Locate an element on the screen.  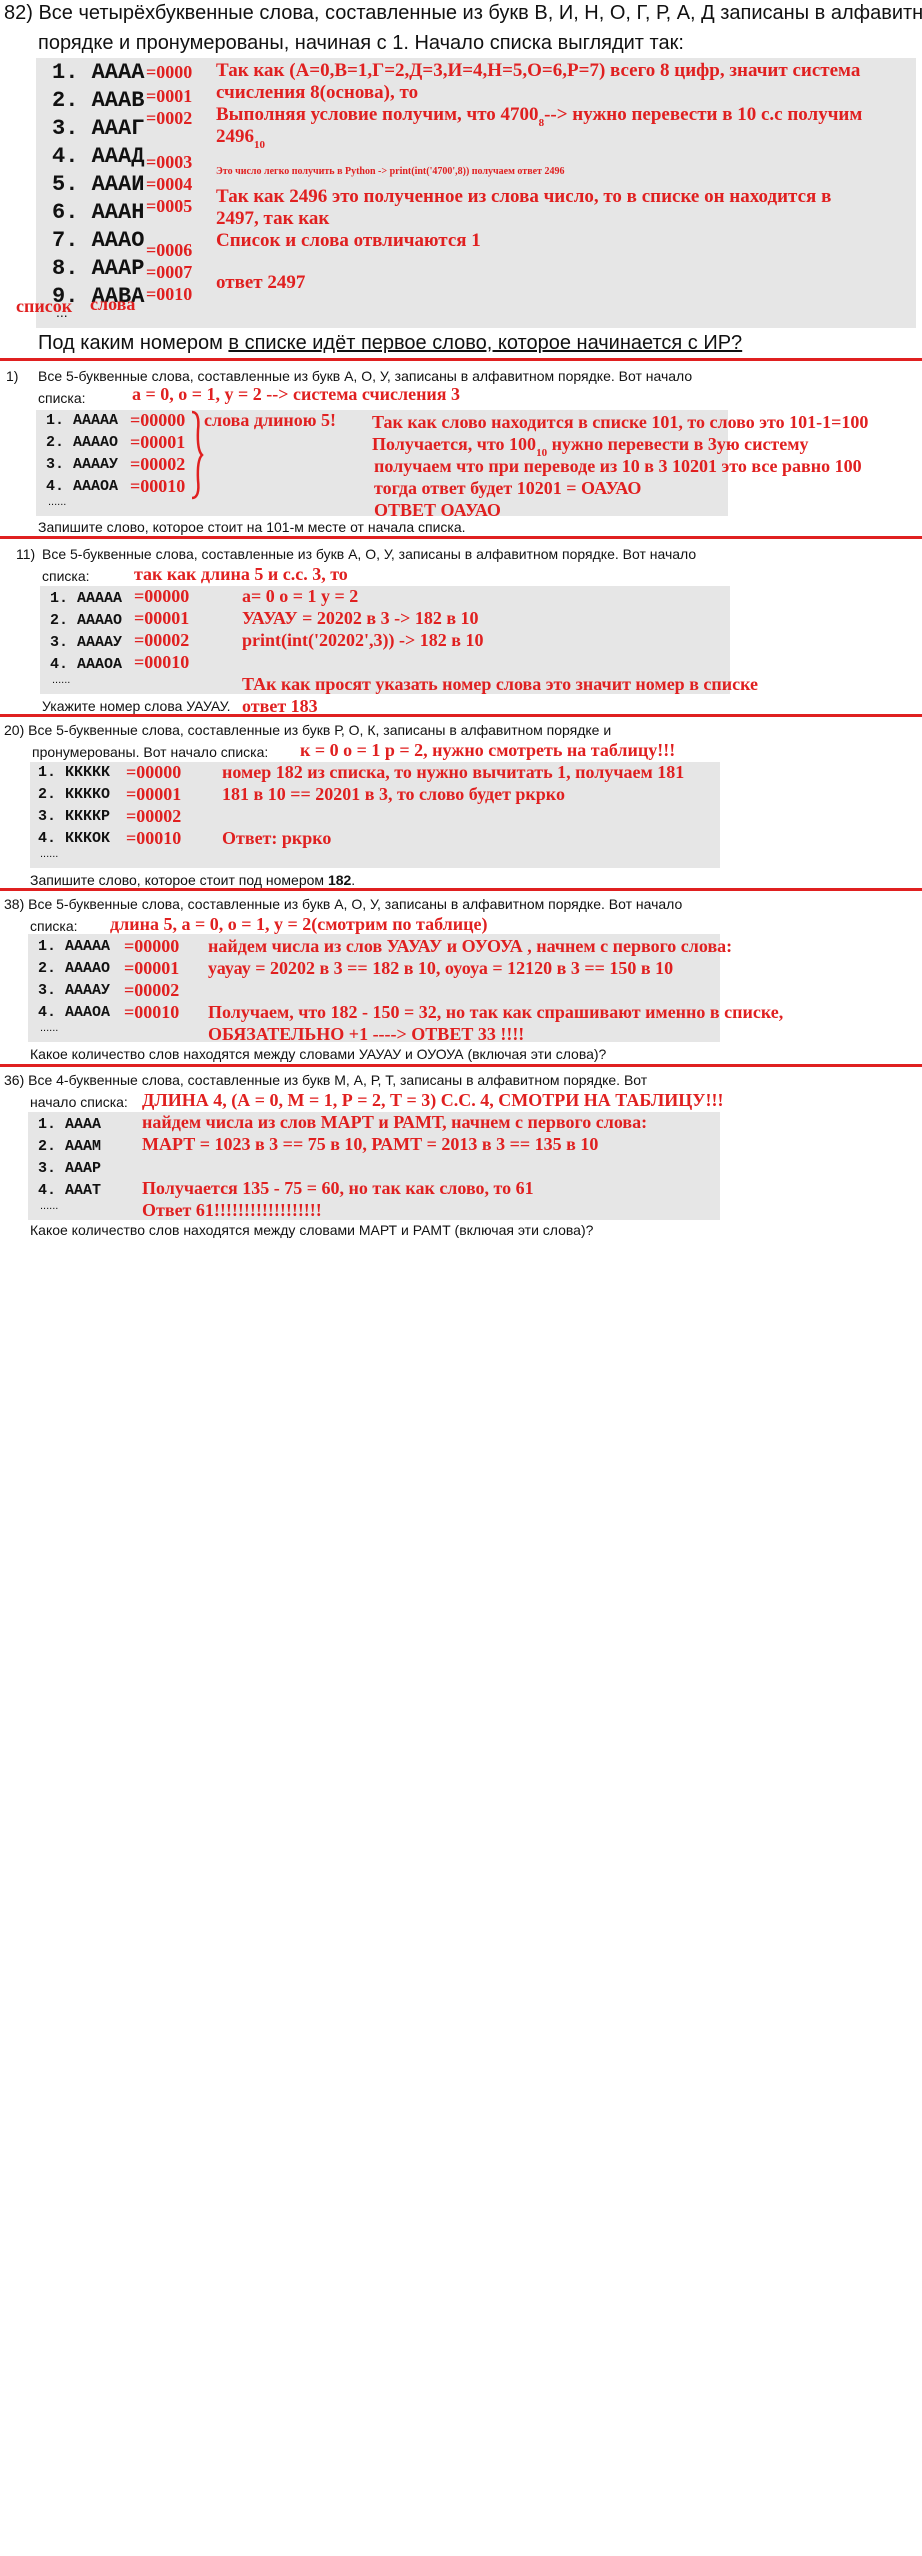
q82-answer: ответ 2497 is located at coordinates (261, 282).